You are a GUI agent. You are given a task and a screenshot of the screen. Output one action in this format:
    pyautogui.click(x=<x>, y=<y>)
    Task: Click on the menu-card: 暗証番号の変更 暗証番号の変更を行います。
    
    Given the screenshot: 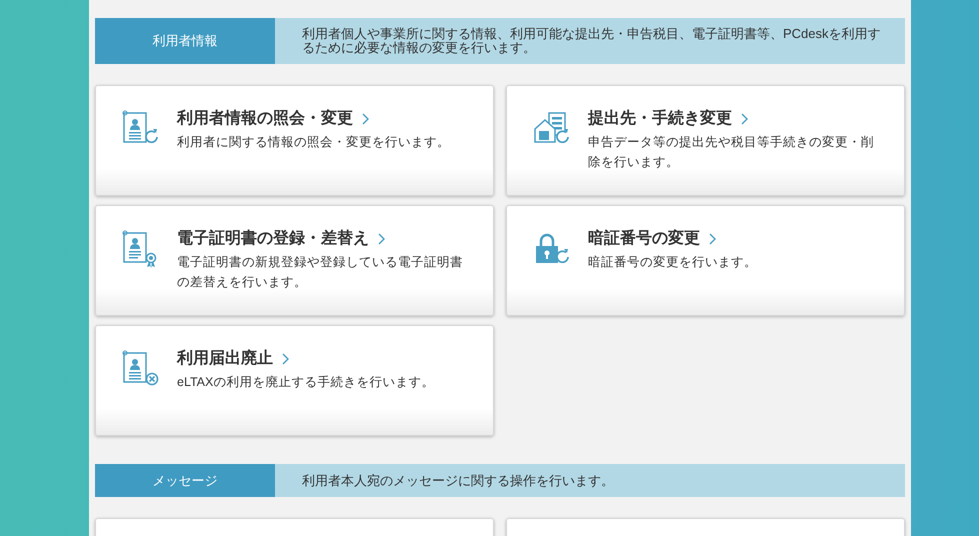 What is the action you would take?
    pyautogui.click(x=705, y=260)
    